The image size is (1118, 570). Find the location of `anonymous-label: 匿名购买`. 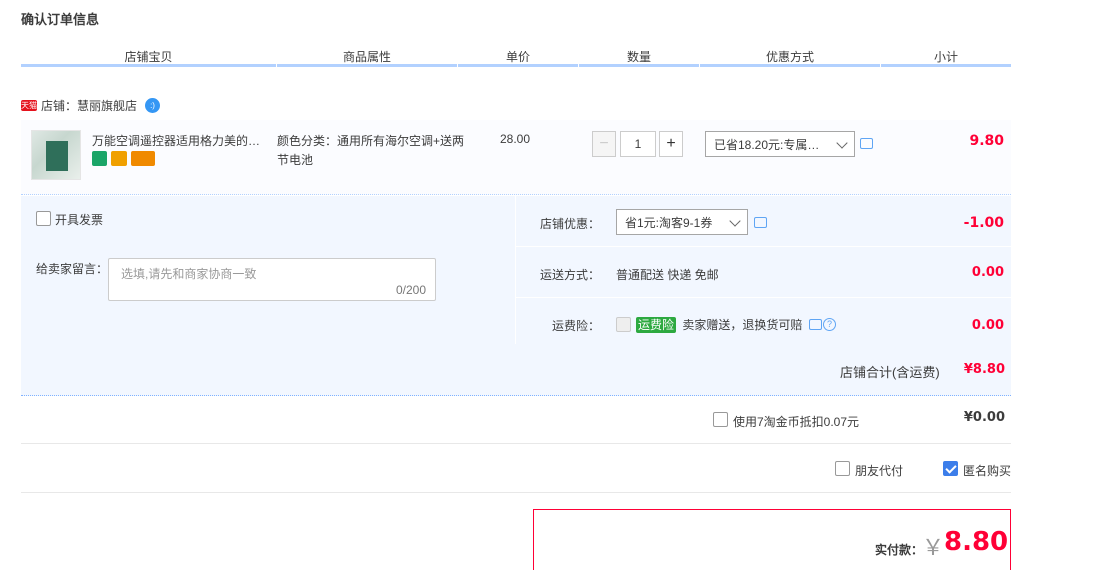

anonymous-label: 匿名购买 is located at coordinates (987, 470).